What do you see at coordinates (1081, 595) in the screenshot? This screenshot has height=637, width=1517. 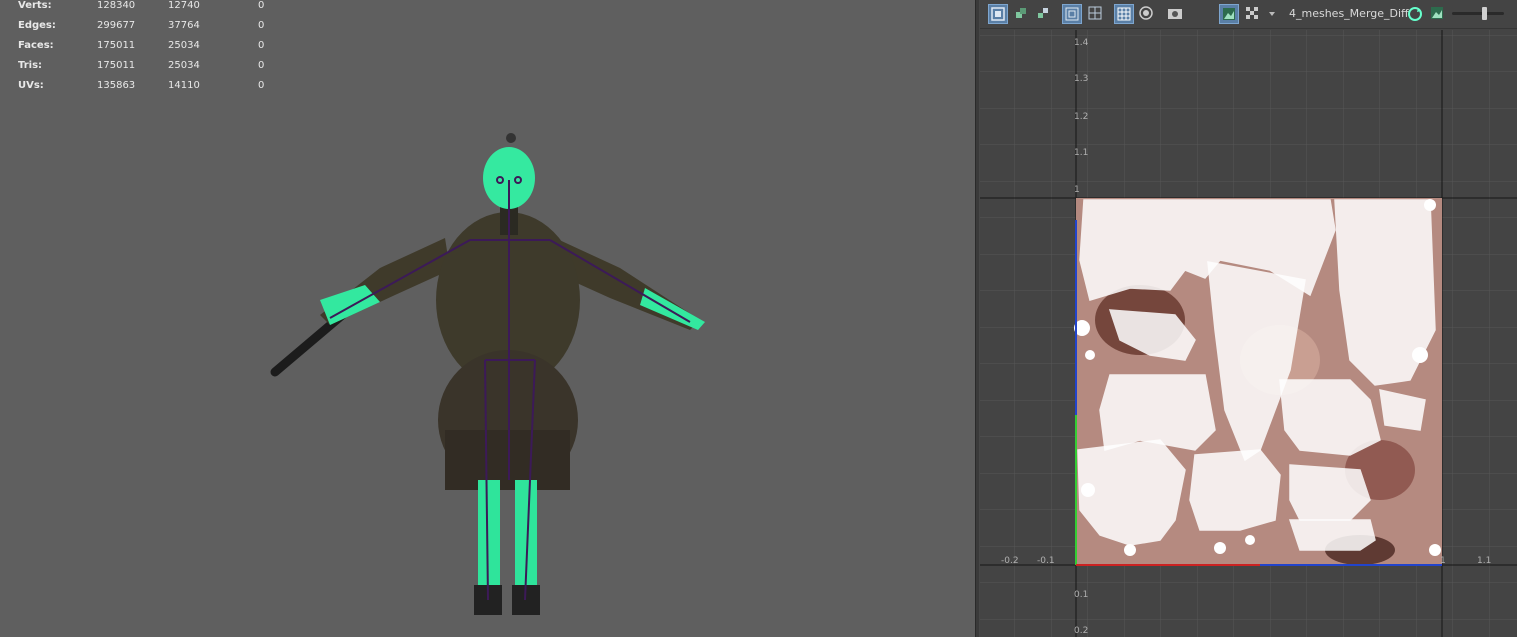 I see `v-tick-label: 0.1` at bounding box center [1081, 595].